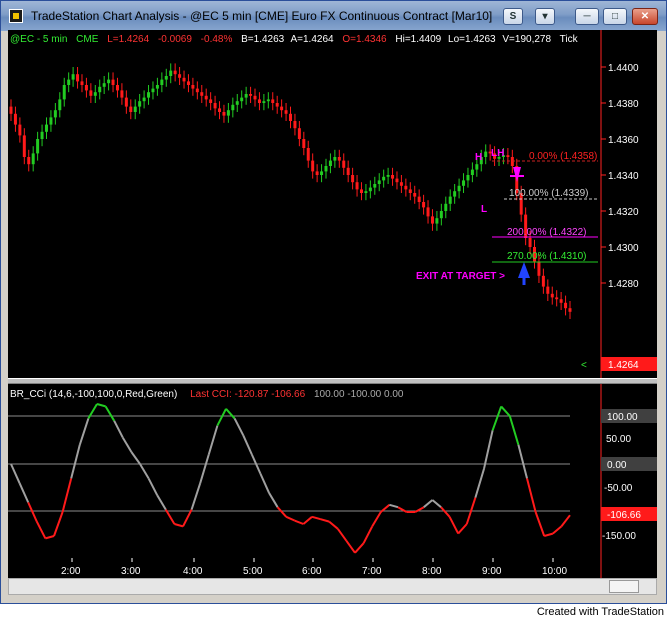  What do you see at coordinates (584, 365) in the screenshot?
I see `current-price-marker: <` at bounding box center [584, 365].